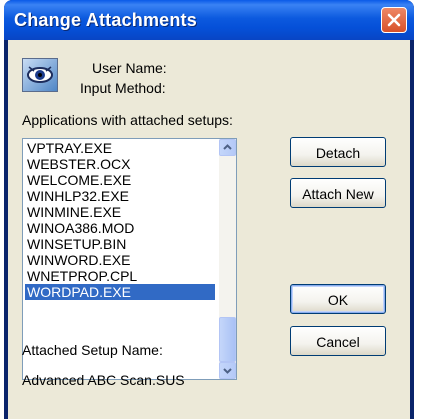 The height and width of the screenshot is (419, 422). I want to click on input-method-label: Input Method:, so click(123, 88).